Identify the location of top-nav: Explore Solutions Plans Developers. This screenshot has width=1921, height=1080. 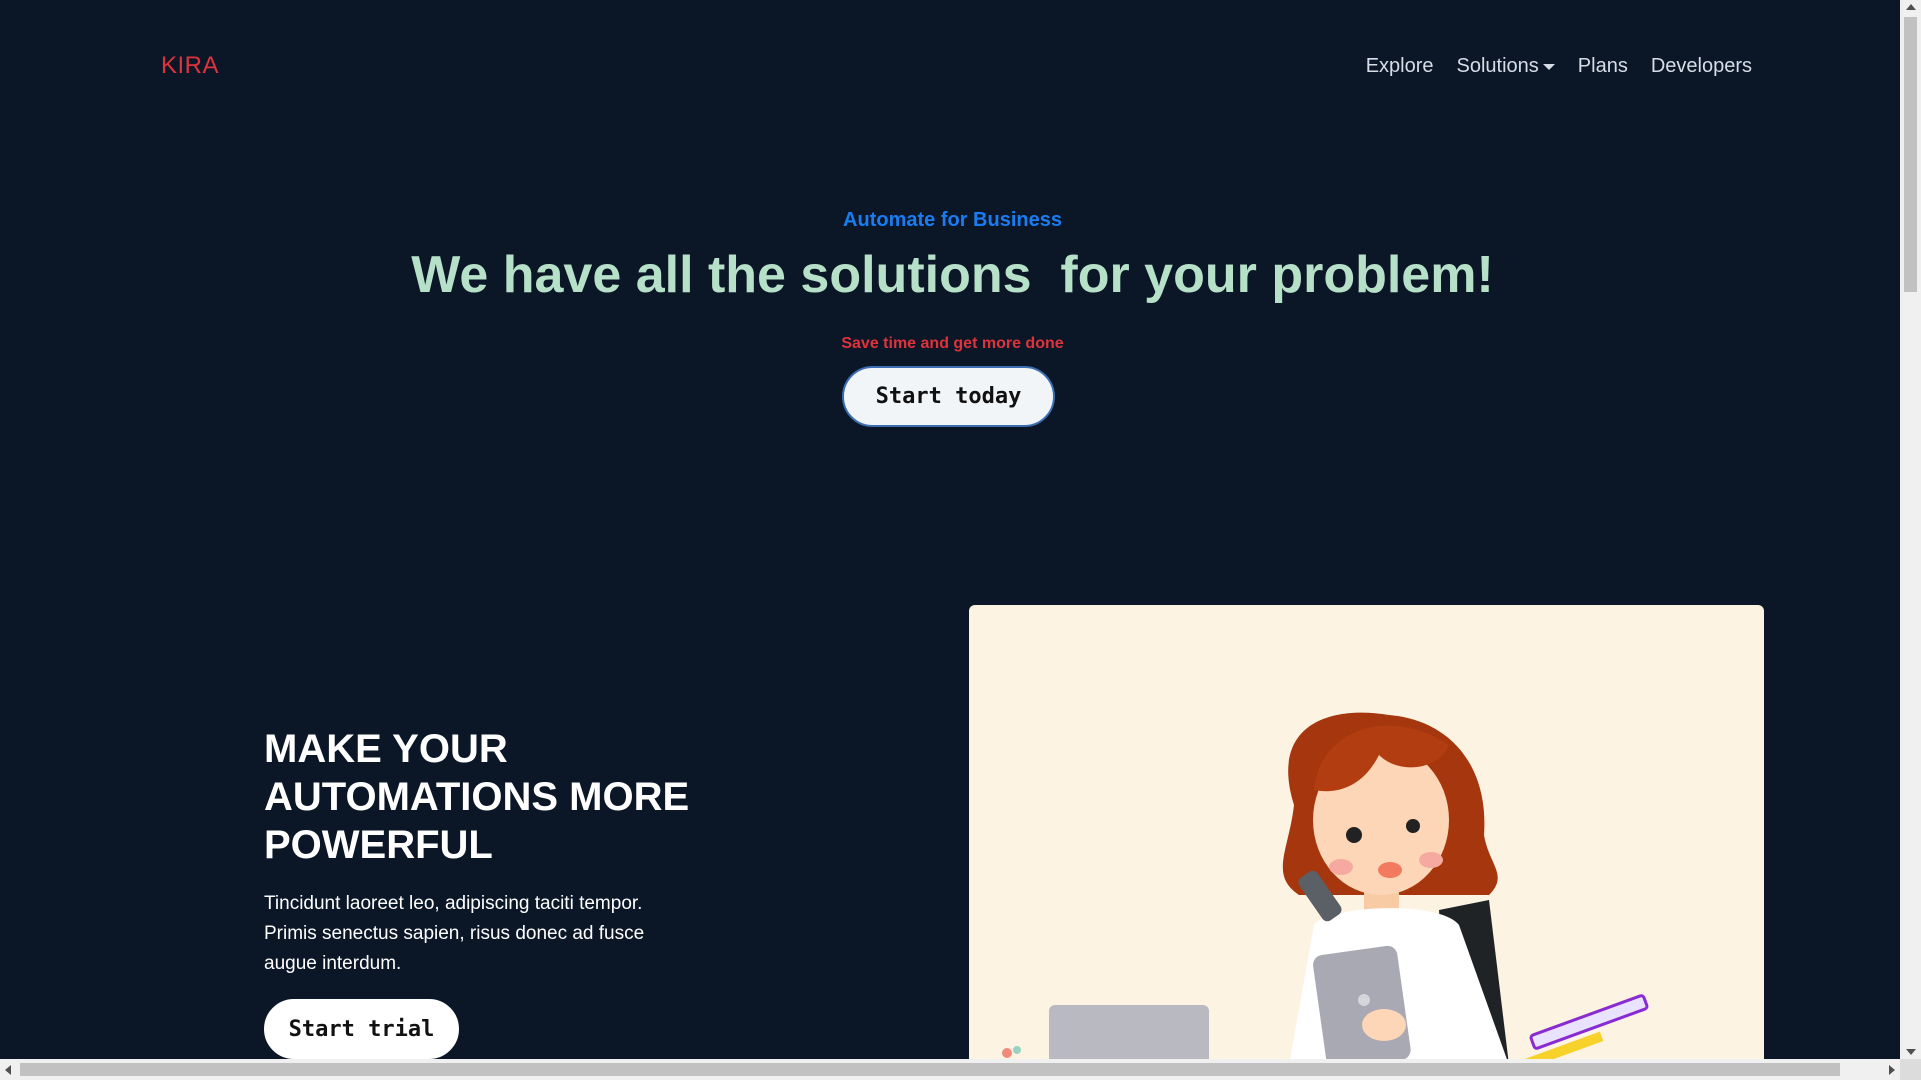
(1559, 66).